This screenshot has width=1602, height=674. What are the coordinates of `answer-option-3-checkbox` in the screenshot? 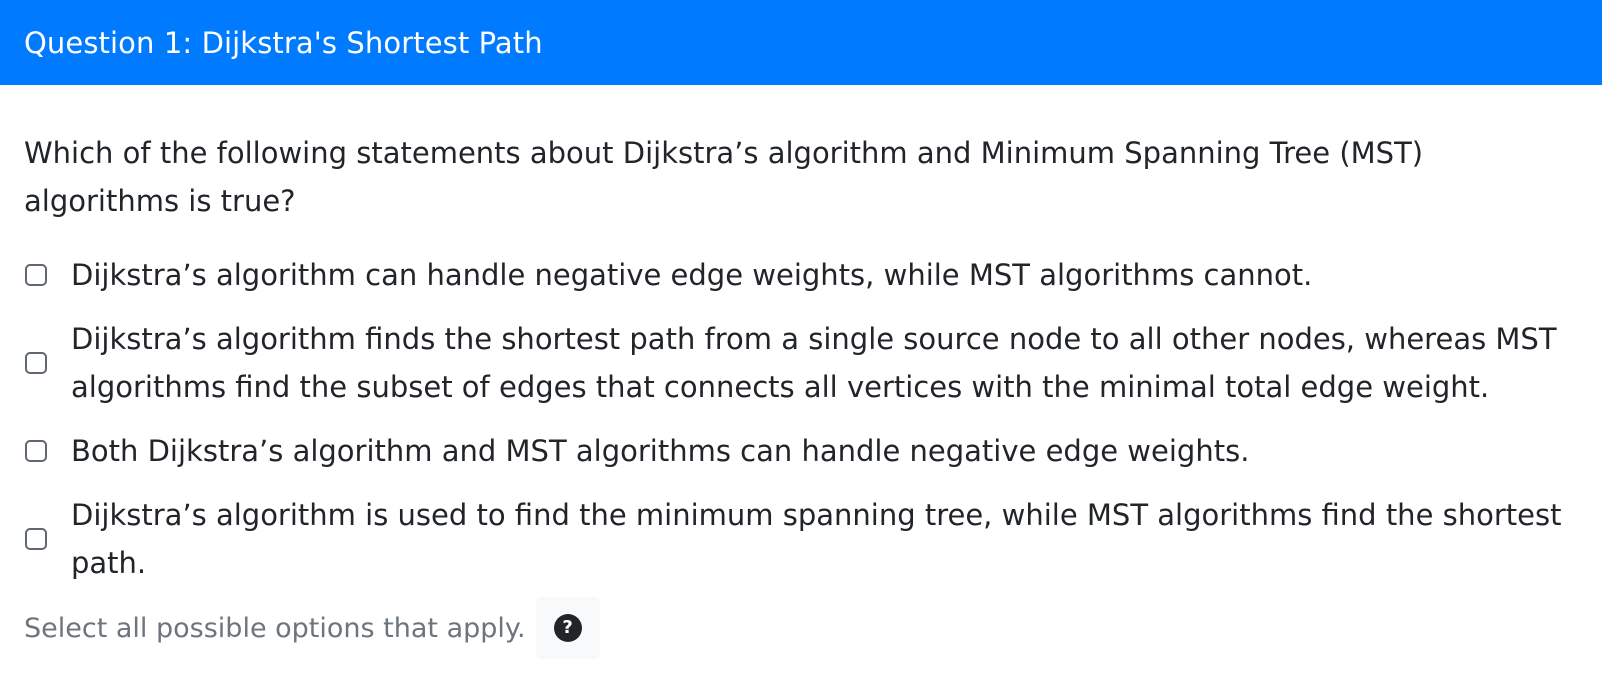 It's located at (36, 451).